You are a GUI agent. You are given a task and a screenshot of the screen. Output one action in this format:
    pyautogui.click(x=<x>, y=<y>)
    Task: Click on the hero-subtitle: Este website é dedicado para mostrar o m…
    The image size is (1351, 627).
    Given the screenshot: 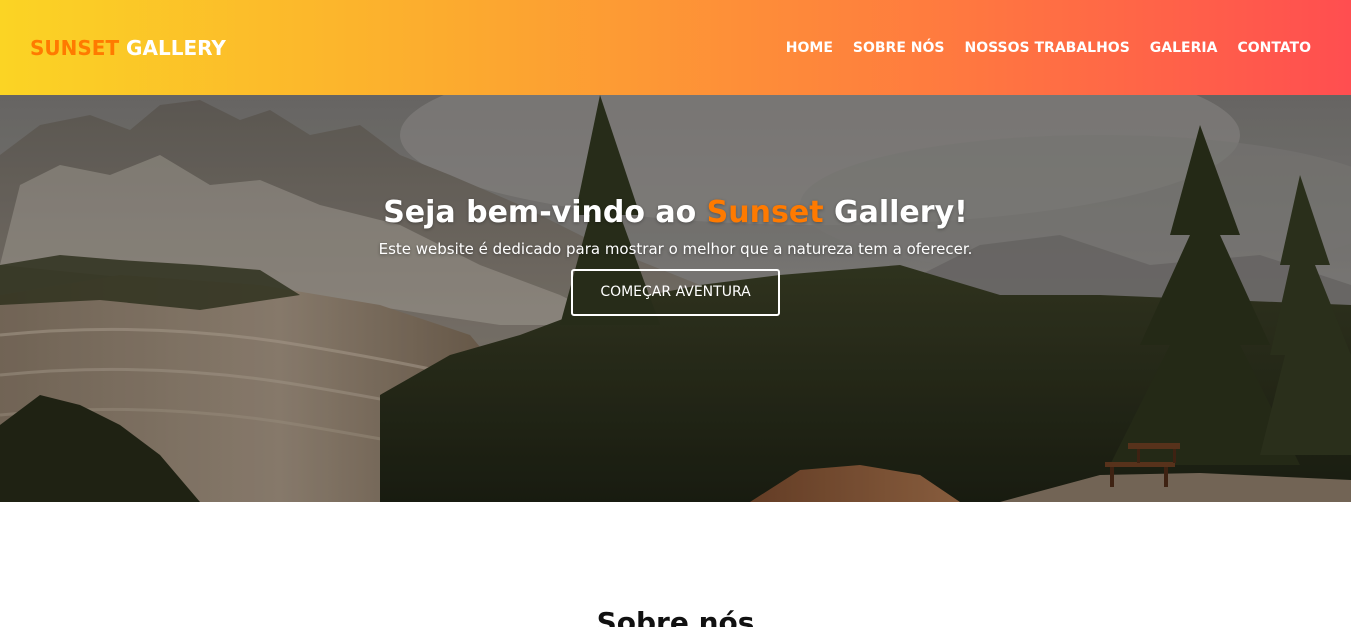 What is the action you would take?
    pyautogui.click(x=675, y=249)
    